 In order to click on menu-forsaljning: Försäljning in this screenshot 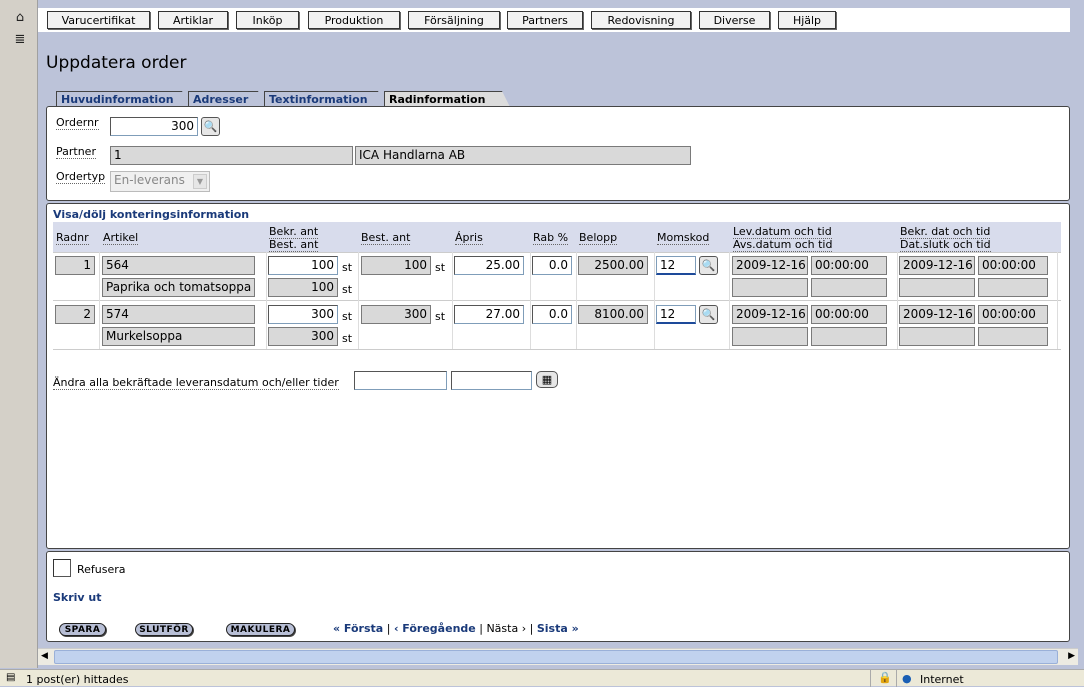, I will do `click(454, 20)`.